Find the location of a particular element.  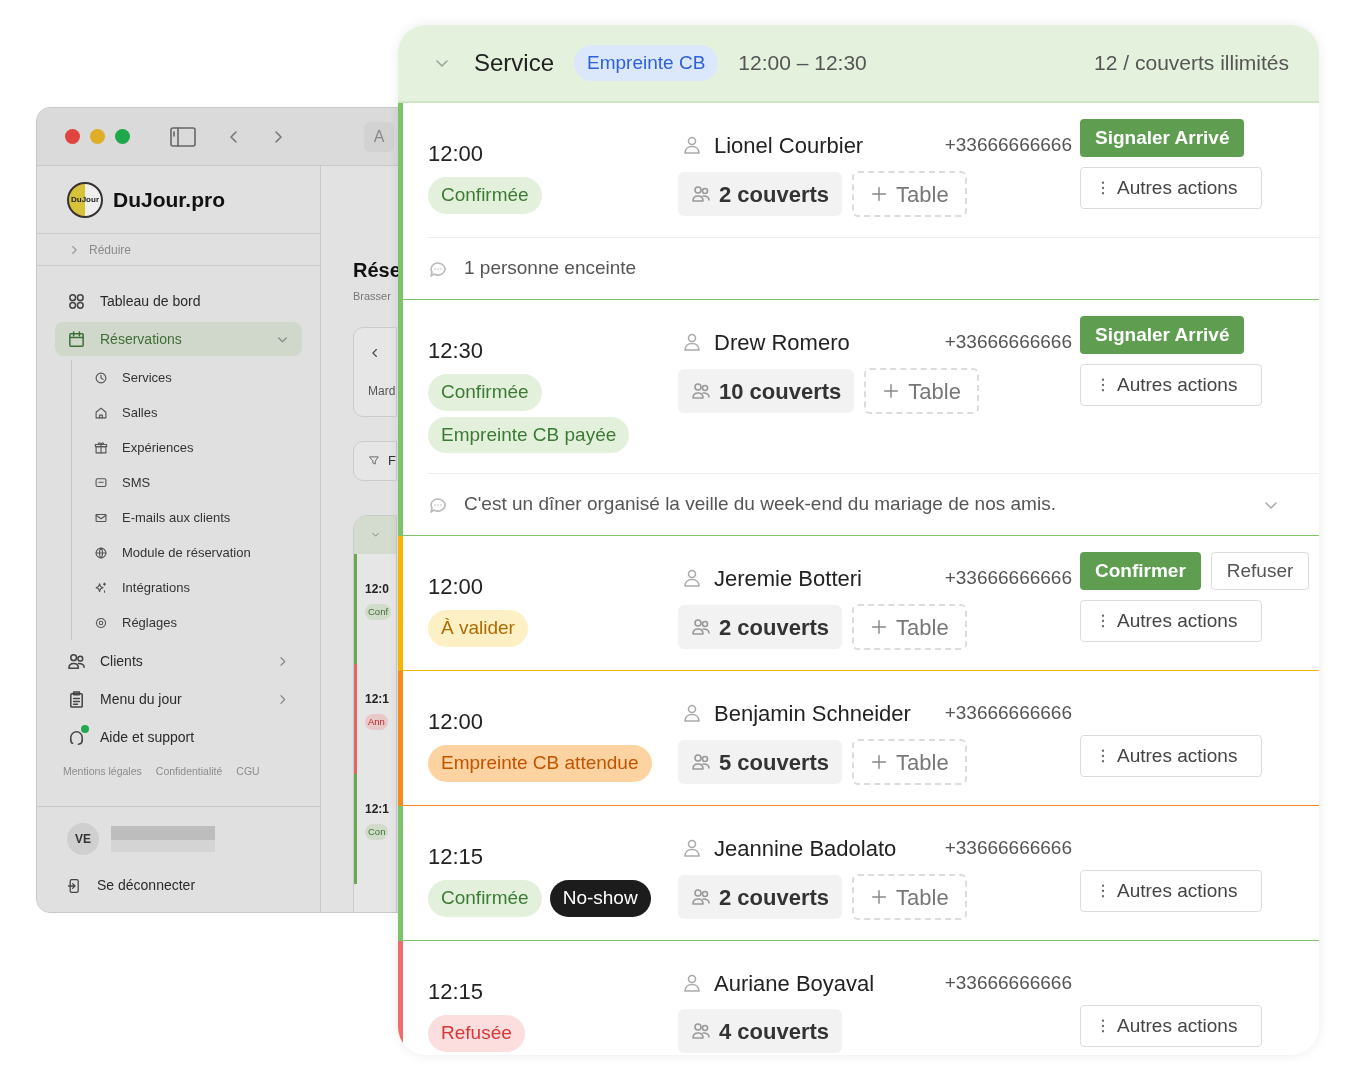

reservation-note: 1 personne enceinte is located at coordinates (551, 268).